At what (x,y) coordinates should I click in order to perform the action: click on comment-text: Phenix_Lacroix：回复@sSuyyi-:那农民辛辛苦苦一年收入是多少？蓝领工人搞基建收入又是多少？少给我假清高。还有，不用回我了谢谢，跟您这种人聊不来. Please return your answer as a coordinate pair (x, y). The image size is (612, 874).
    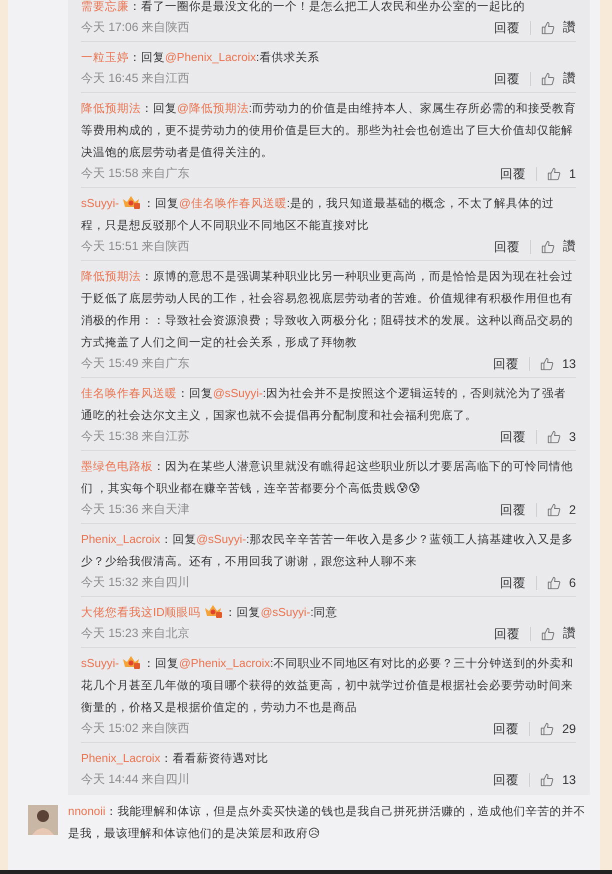
    Looking at the image, I should click on (327, 551).